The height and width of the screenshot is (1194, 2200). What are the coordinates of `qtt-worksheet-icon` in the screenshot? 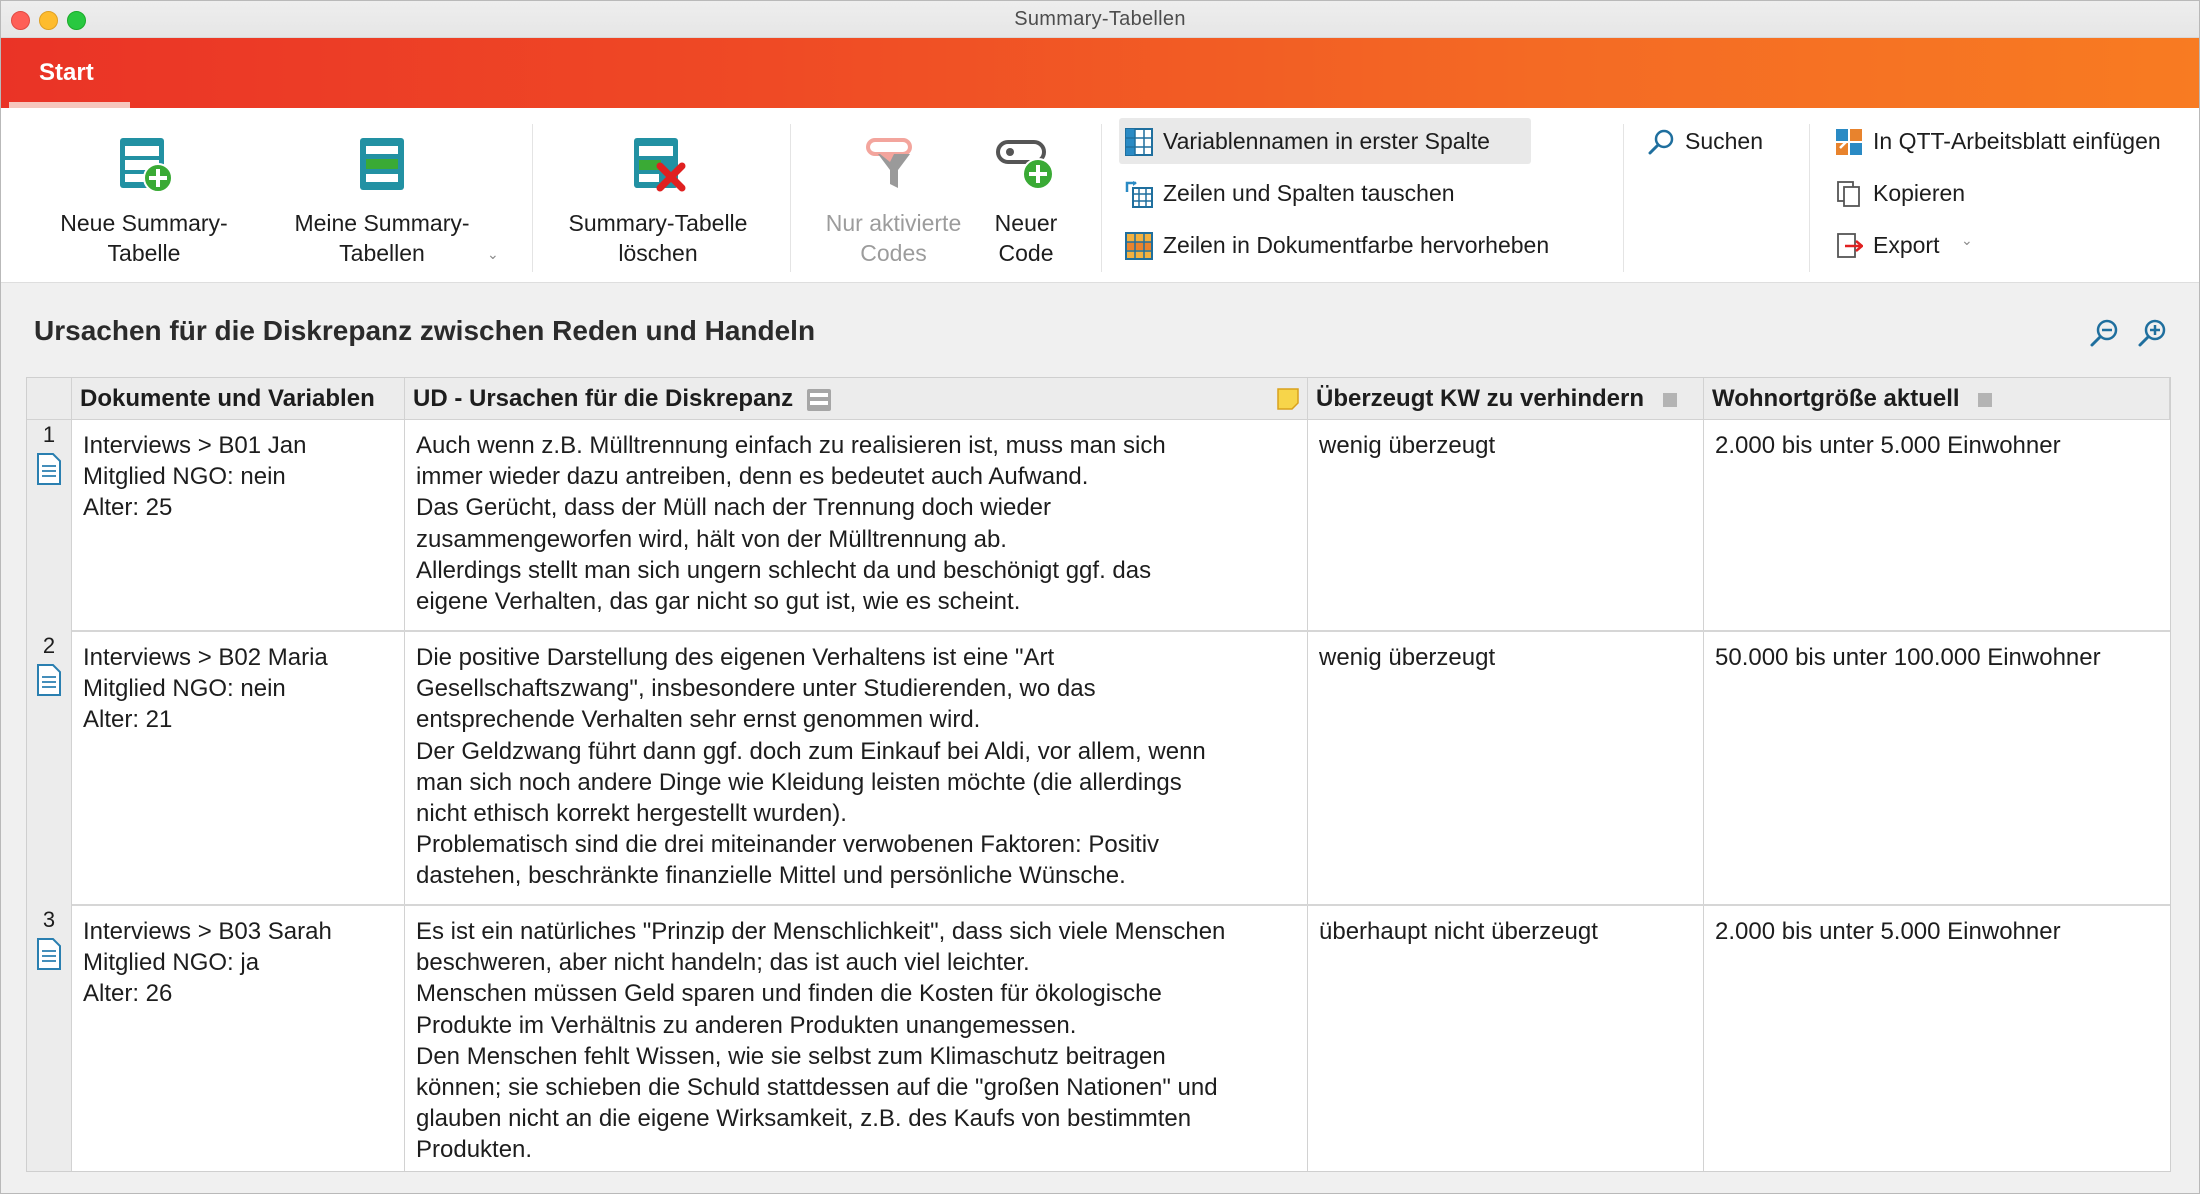 It's located at (1849, 142).